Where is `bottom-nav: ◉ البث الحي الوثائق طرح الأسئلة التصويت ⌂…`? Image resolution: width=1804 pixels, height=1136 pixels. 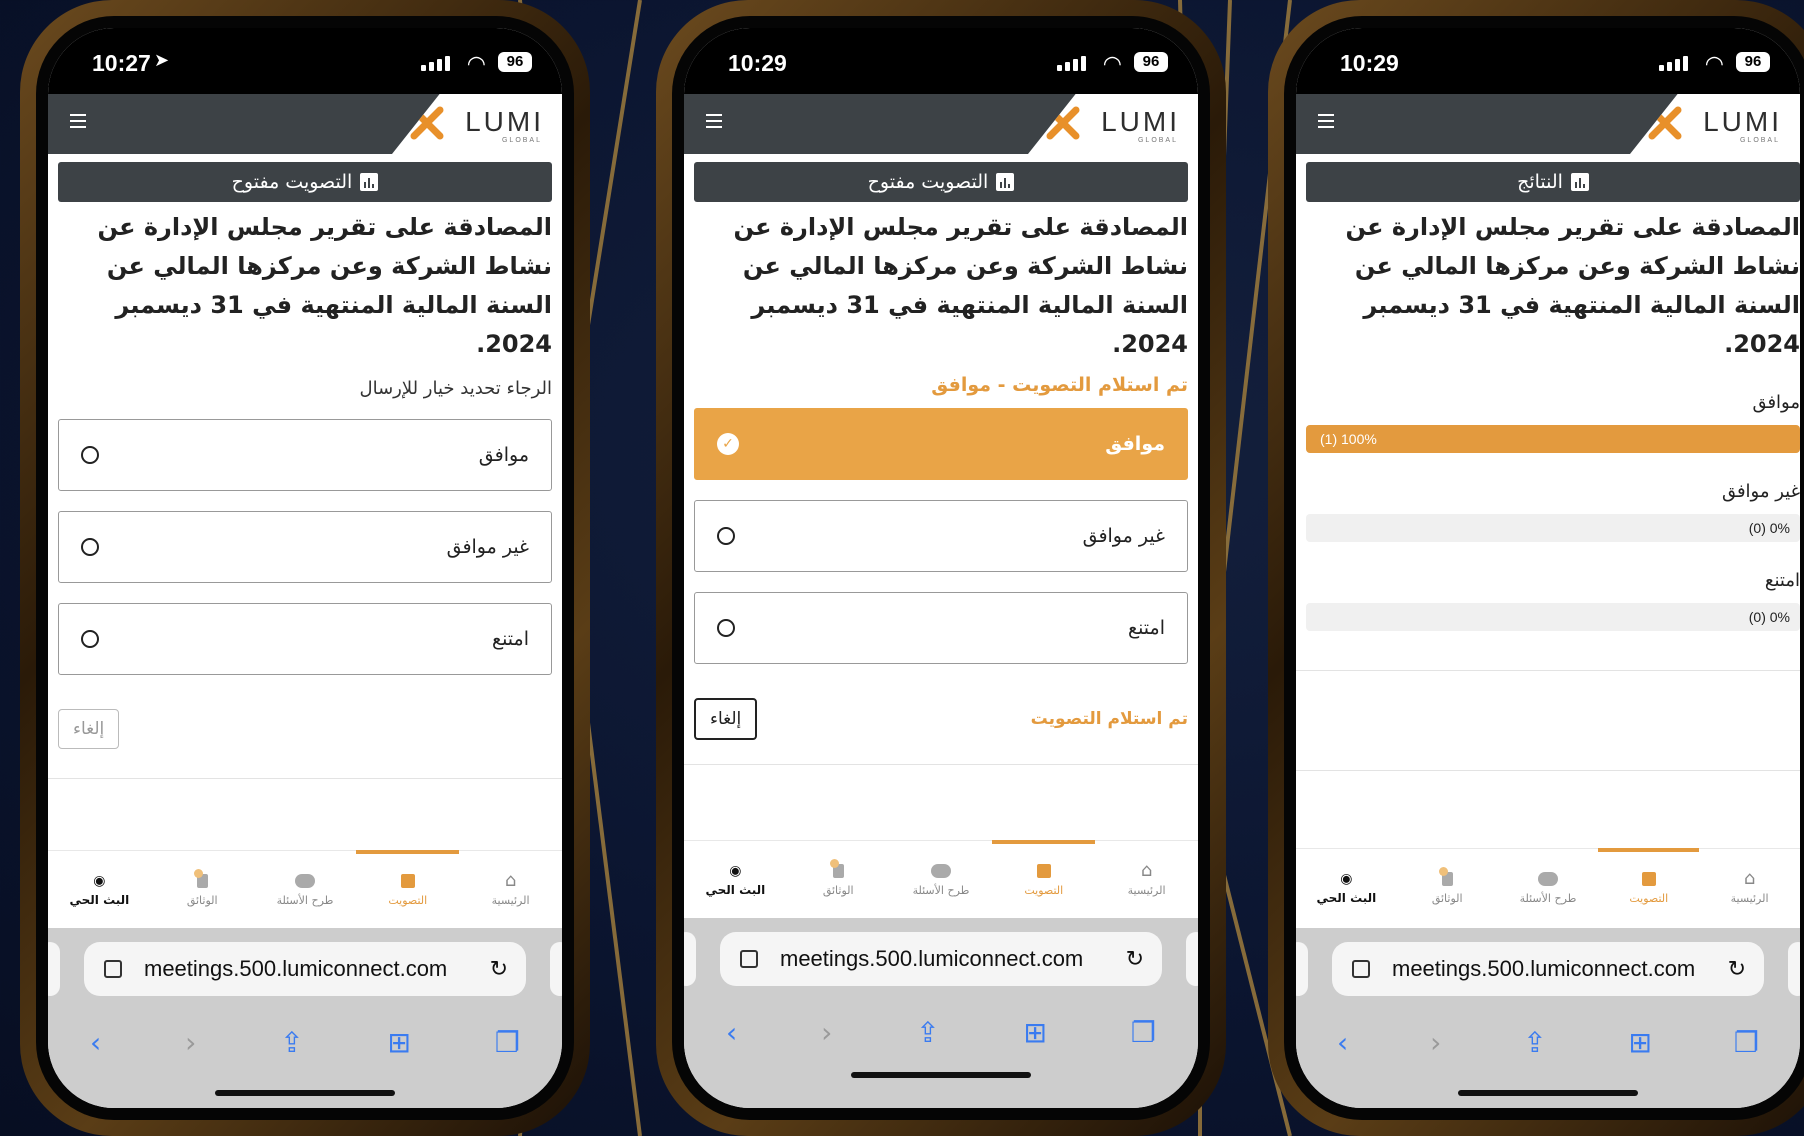
bottom-nav: ◉ البث الحي الوثائق طرح الأسئلة التصويت ⌂… is located at coordinates (1548, 887).